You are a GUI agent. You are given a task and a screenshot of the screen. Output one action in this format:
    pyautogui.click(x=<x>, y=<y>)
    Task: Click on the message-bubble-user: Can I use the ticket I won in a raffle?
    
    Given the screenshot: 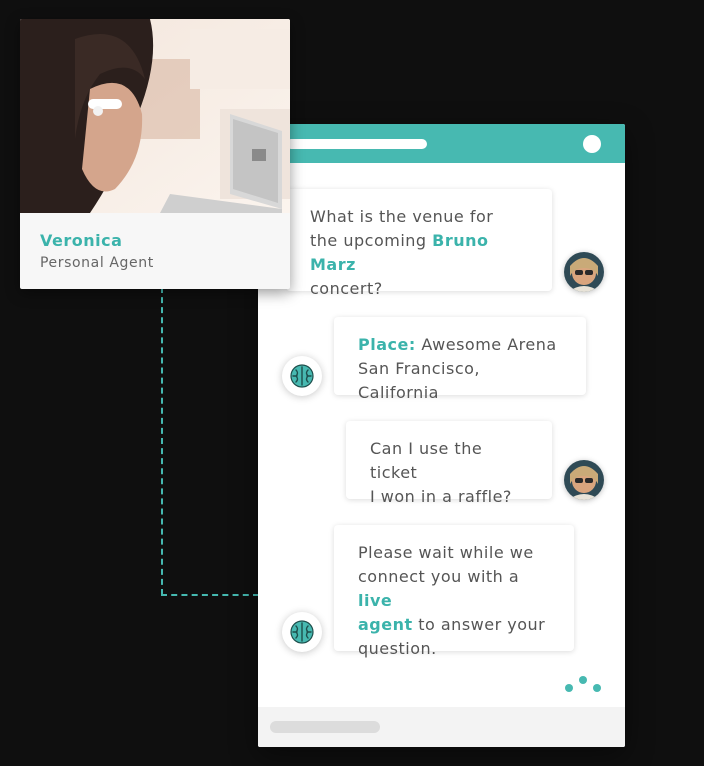 What is the action you would take?
    pyautogui.click(x=449, y=463)
    